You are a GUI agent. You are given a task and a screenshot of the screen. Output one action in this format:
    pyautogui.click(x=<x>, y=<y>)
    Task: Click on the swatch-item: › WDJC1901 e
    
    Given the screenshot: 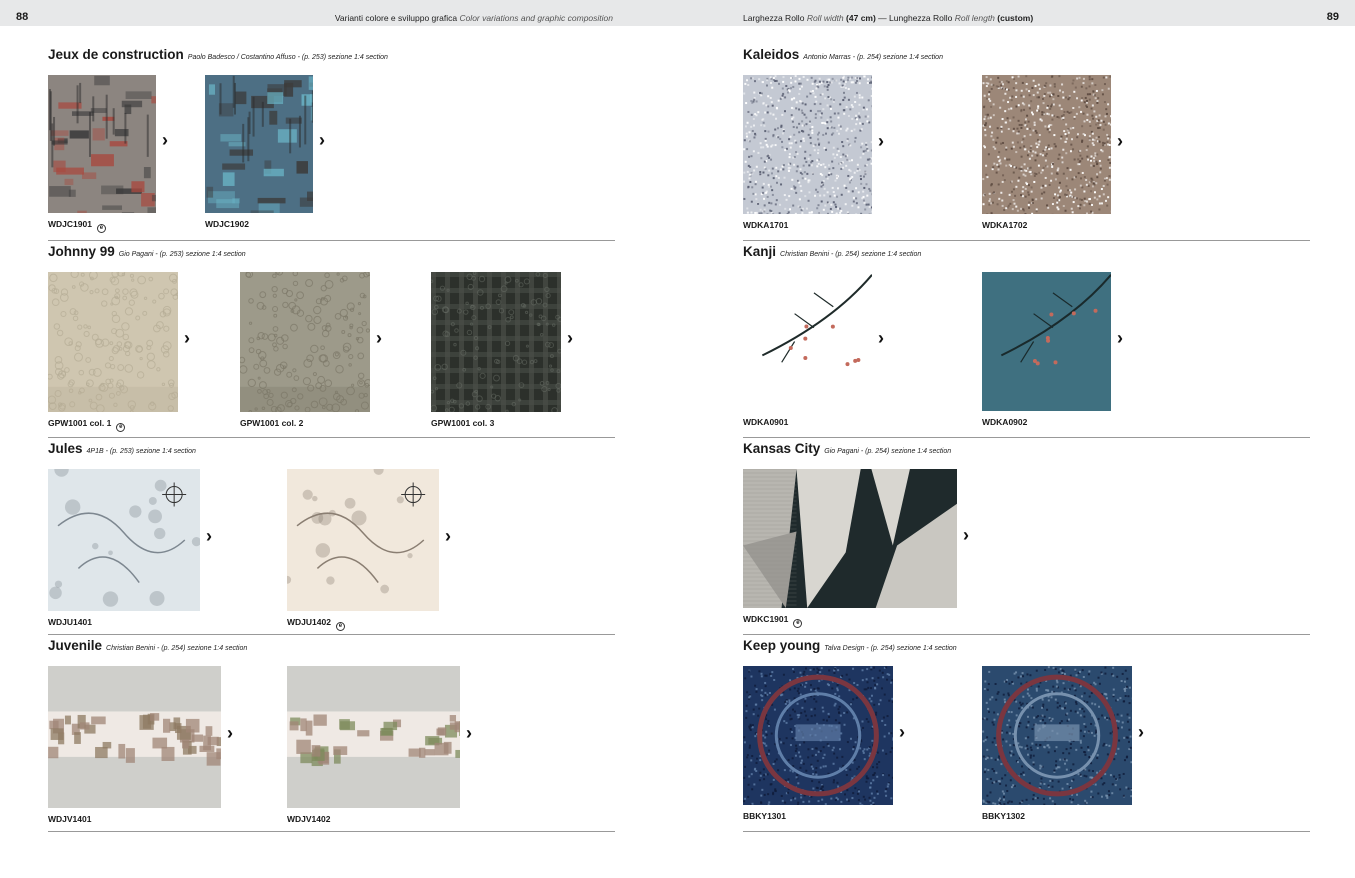 What is the action you would take?
    pyautogui.click(x=117, y=159)
    